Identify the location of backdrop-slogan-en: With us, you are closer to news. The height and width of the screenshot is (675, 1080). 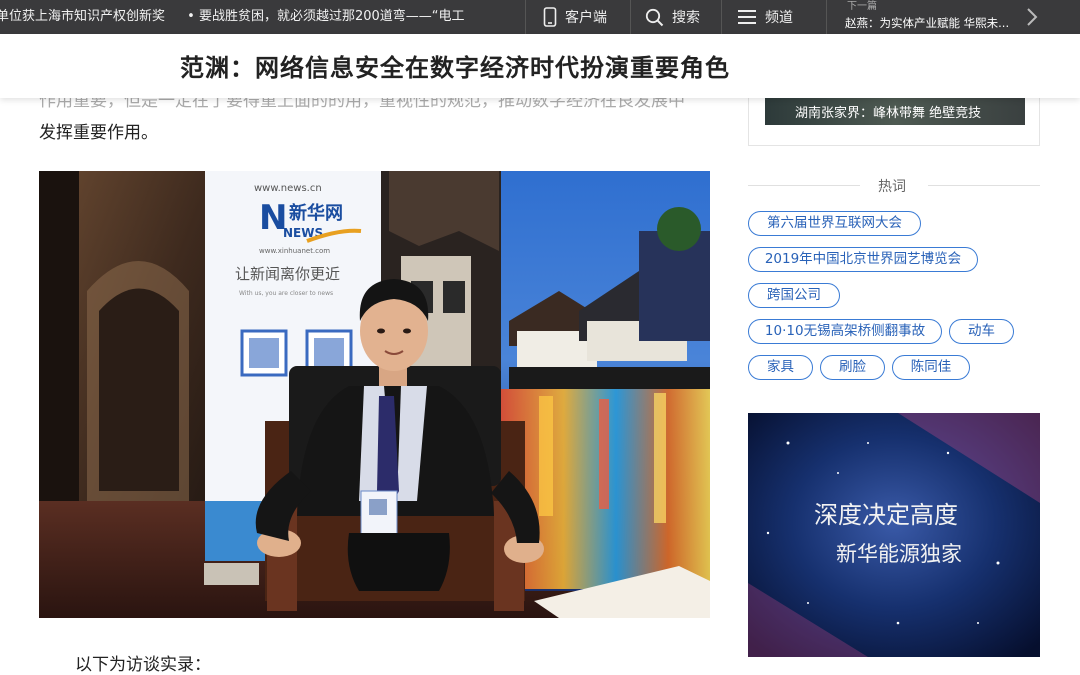
(286, 293).